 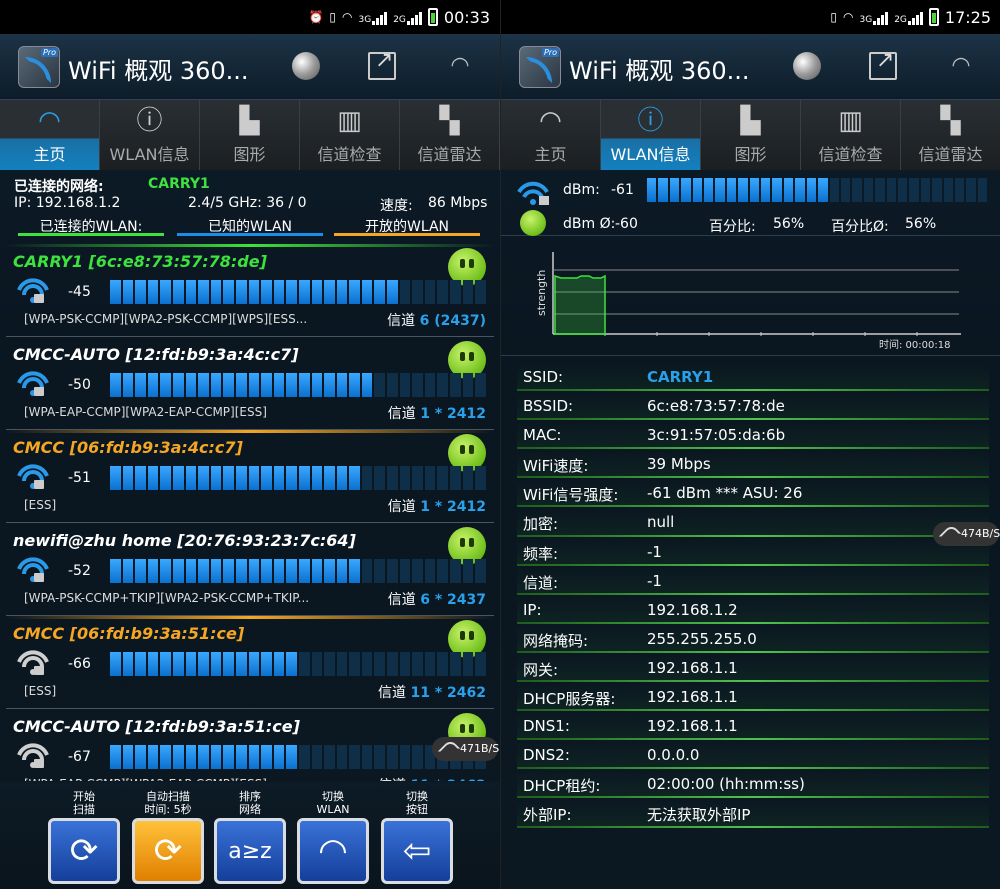 What do you see at coordinates (250, 226) in the screenshot?
I see `legend-known: 已知的WLAN` at bounding box center [250, 226].